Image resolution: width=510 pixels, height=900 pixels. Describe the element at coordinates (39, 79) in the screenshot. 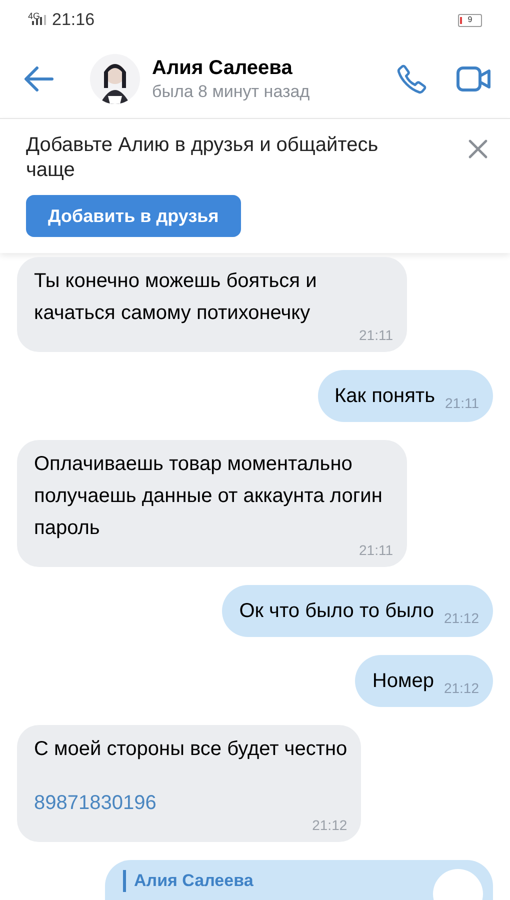

I see `back-arrow-icon` at that location.